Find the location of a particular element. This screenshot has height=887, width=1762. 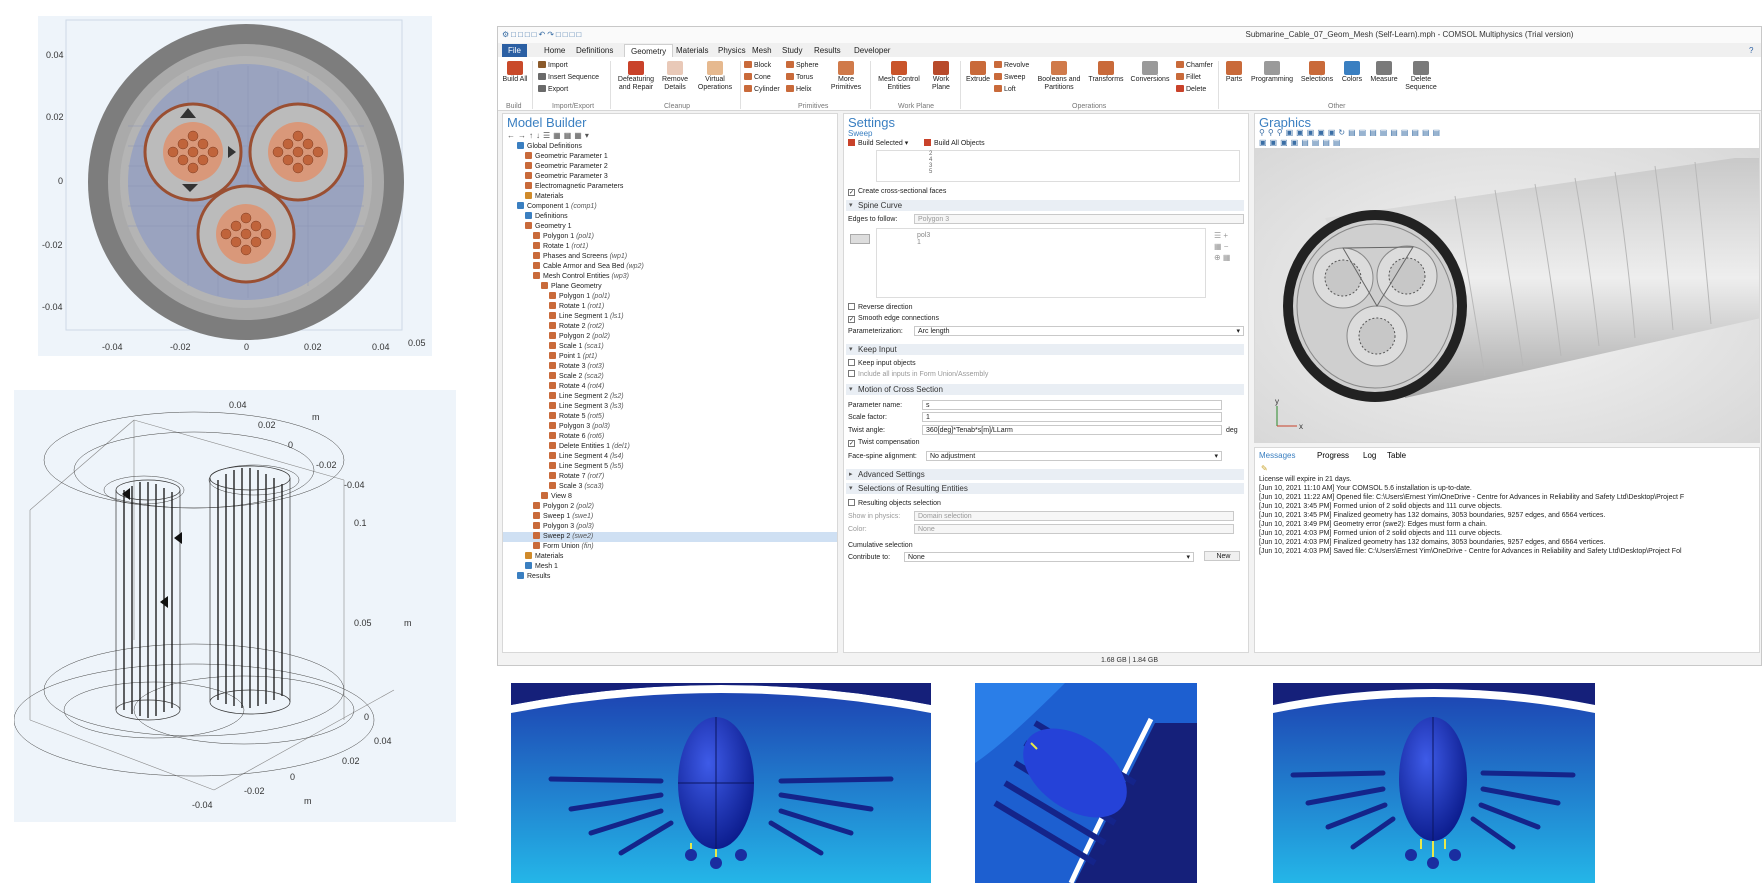

tab-materials: Materials is located at coordinates (692, 50).